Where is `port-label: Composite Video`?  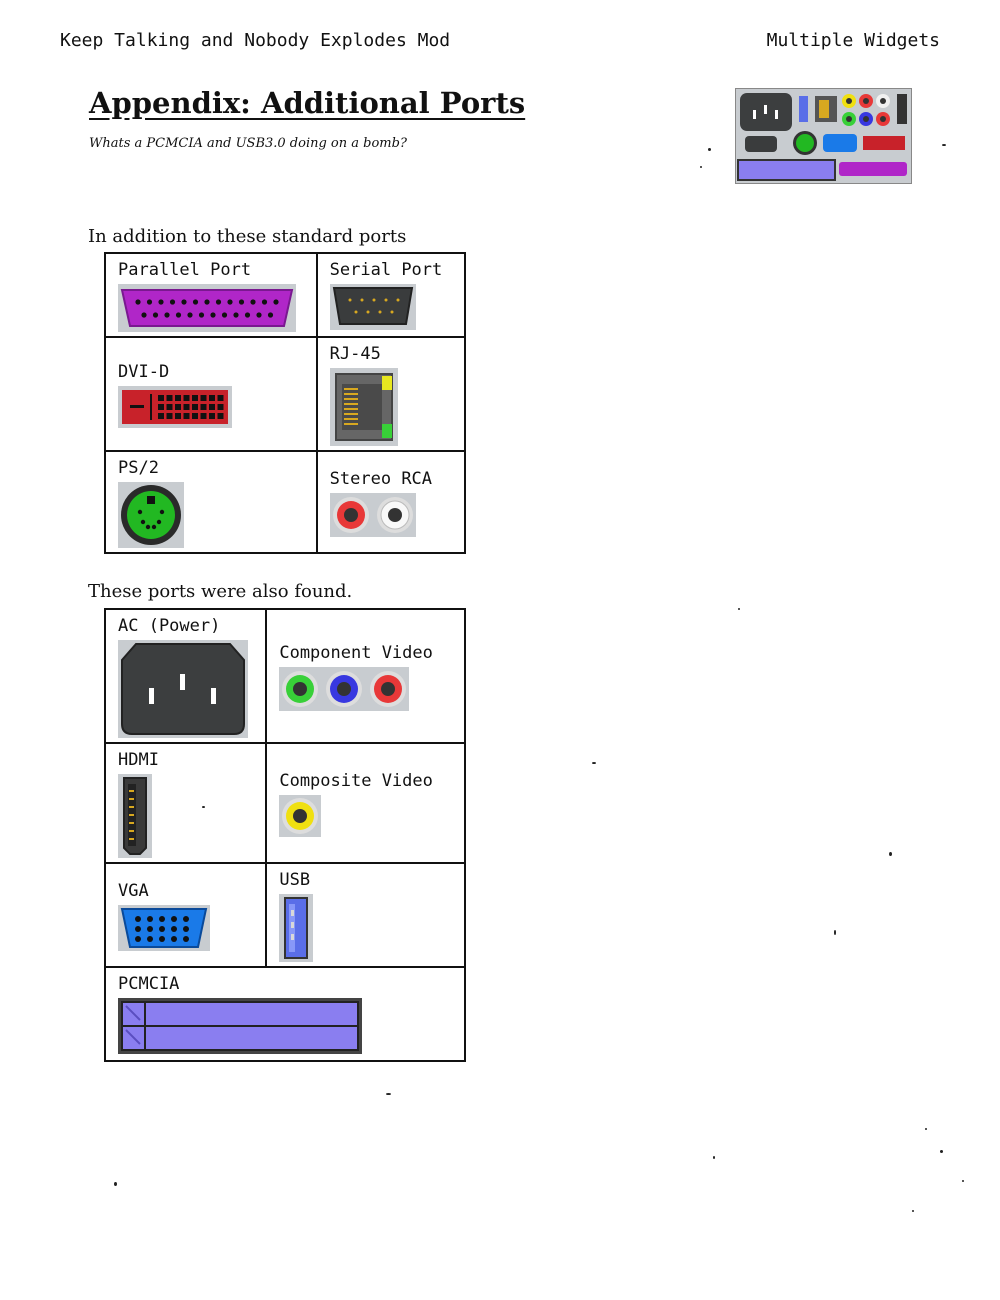
port-label: Composite Video is located at coordinates (356, 781).